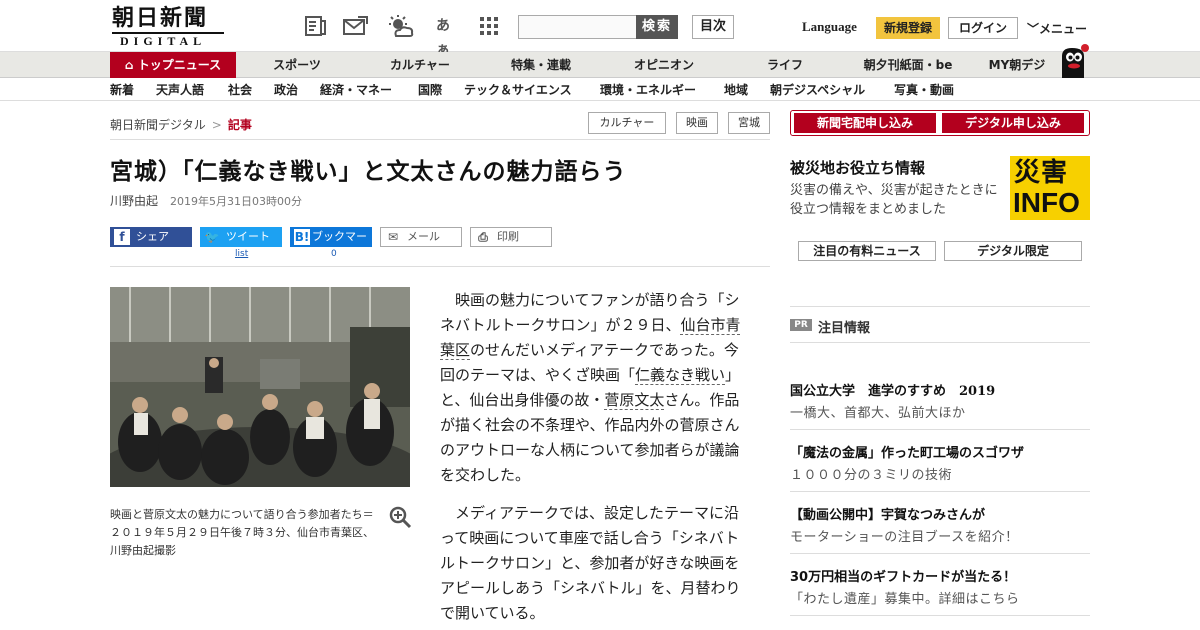 The image size is (1200, 630). What do you see at coordinates (1041, 173) in the screenshot?
I see `disaster-logo-kanji: 災害` at bounding box center [1041, 173].